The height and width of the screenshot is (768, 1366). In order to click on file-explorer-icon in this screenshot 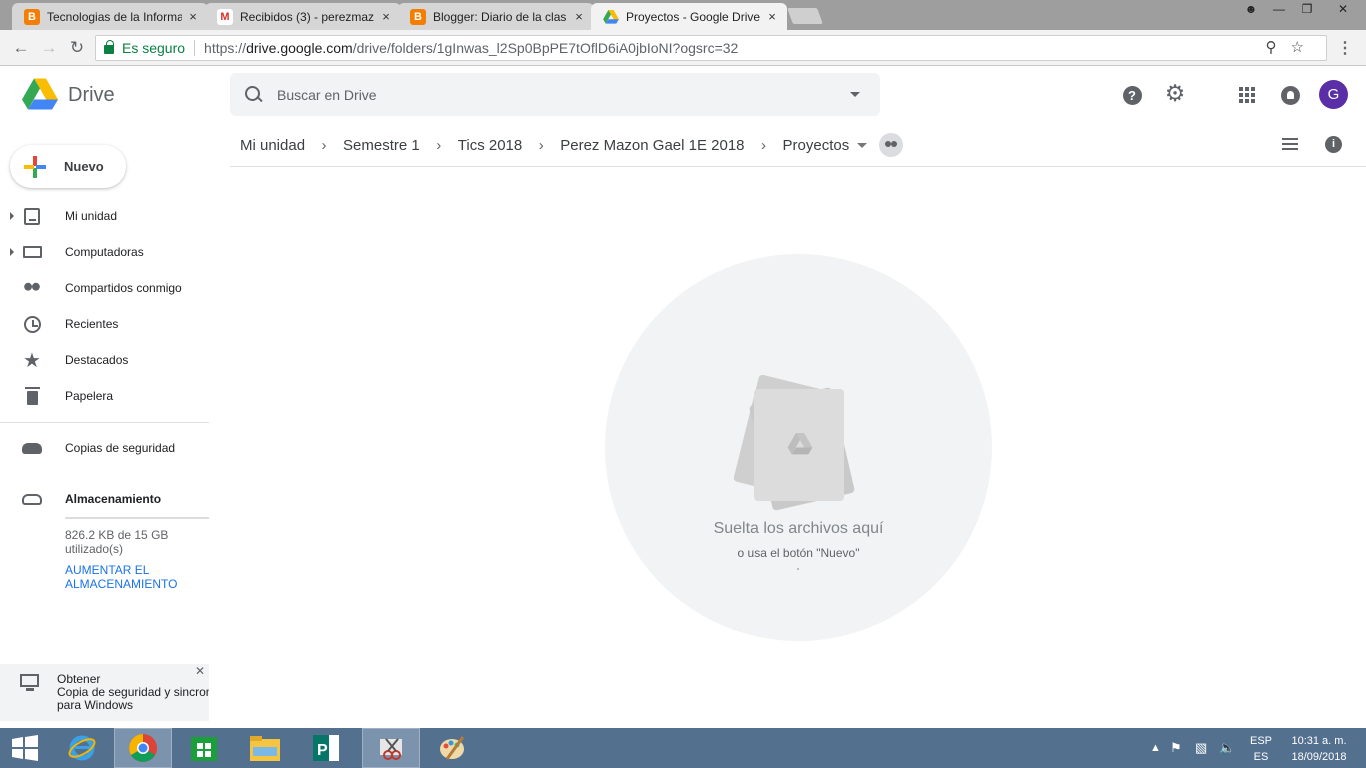, I will do `click(265, 748)`.